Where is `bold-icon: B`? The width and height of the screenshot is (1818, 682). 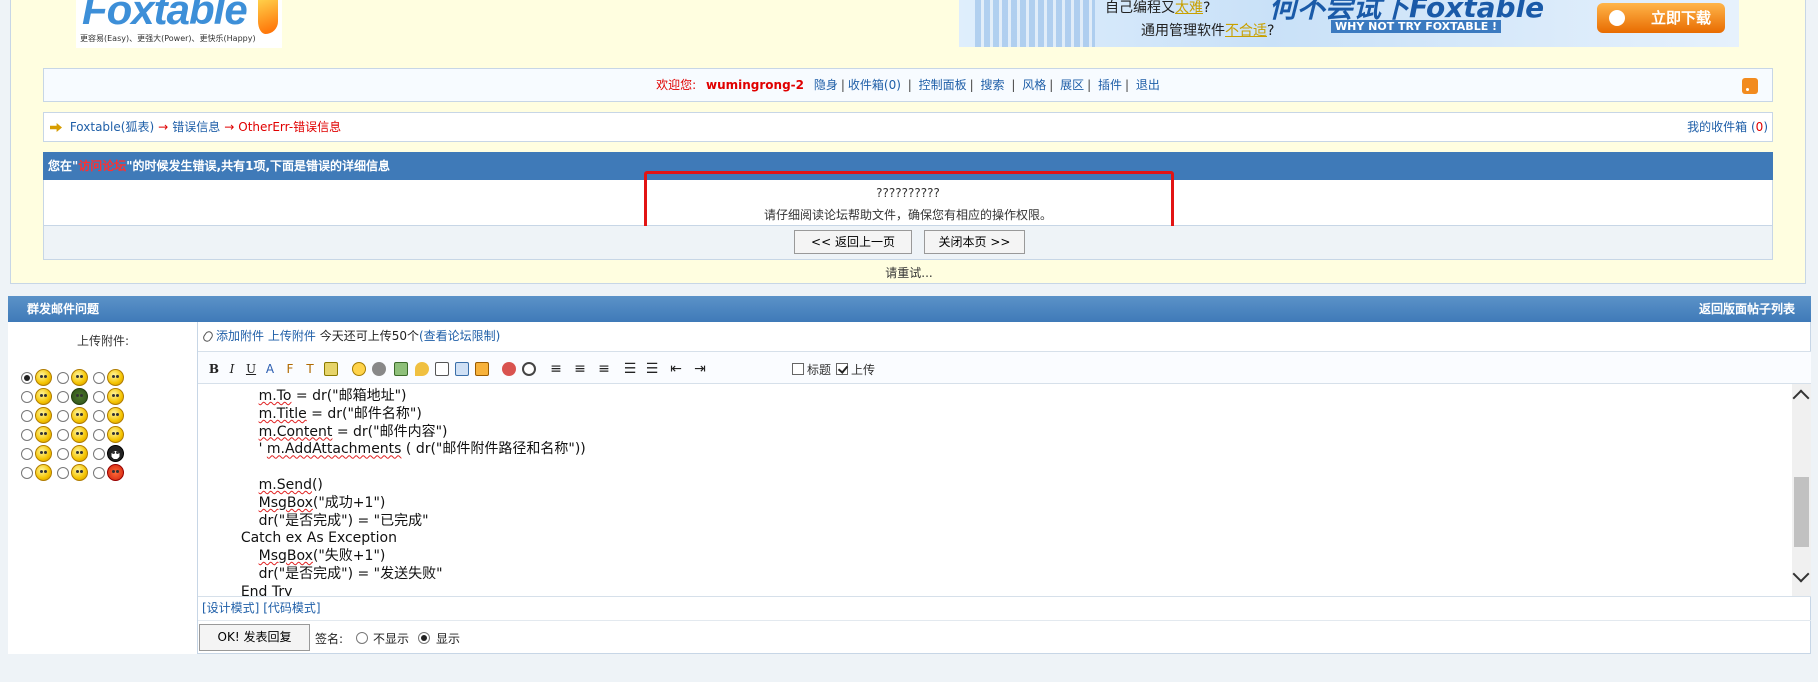
bold-icon: B is located at coordinates (214, 369).